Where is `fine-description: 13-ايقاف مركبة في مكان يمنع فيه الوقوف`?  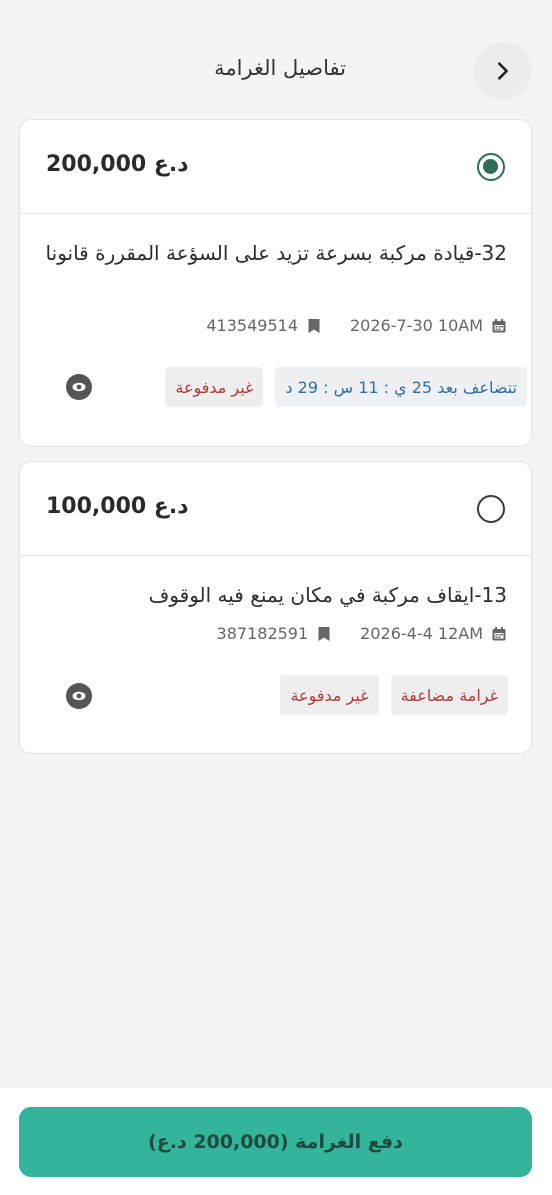
fine-description: 13-ايقاف مركبة في مكان يمنع فيه الوقوف is located at coordinates (327, 595).